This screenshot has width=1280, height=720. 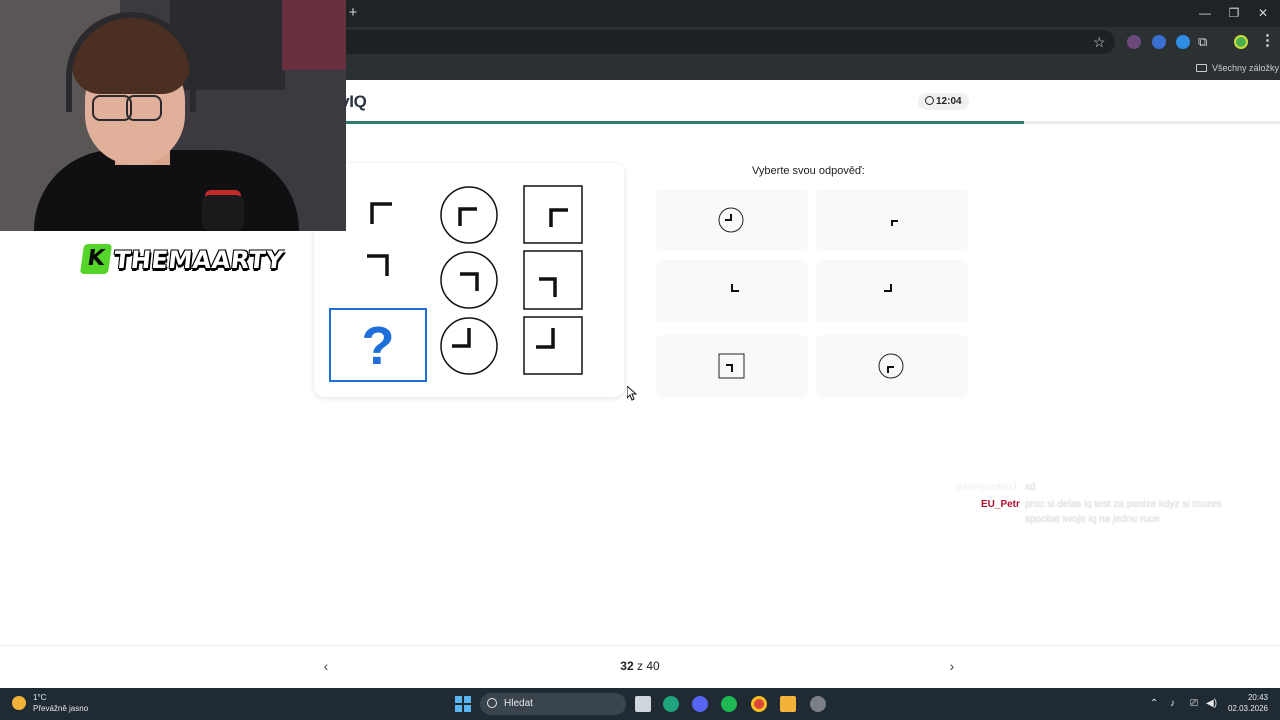 What do you see at coordinates (952, 666) in the screenshot?
I see `next-question-button: ›` at bounding box center [952, 666].